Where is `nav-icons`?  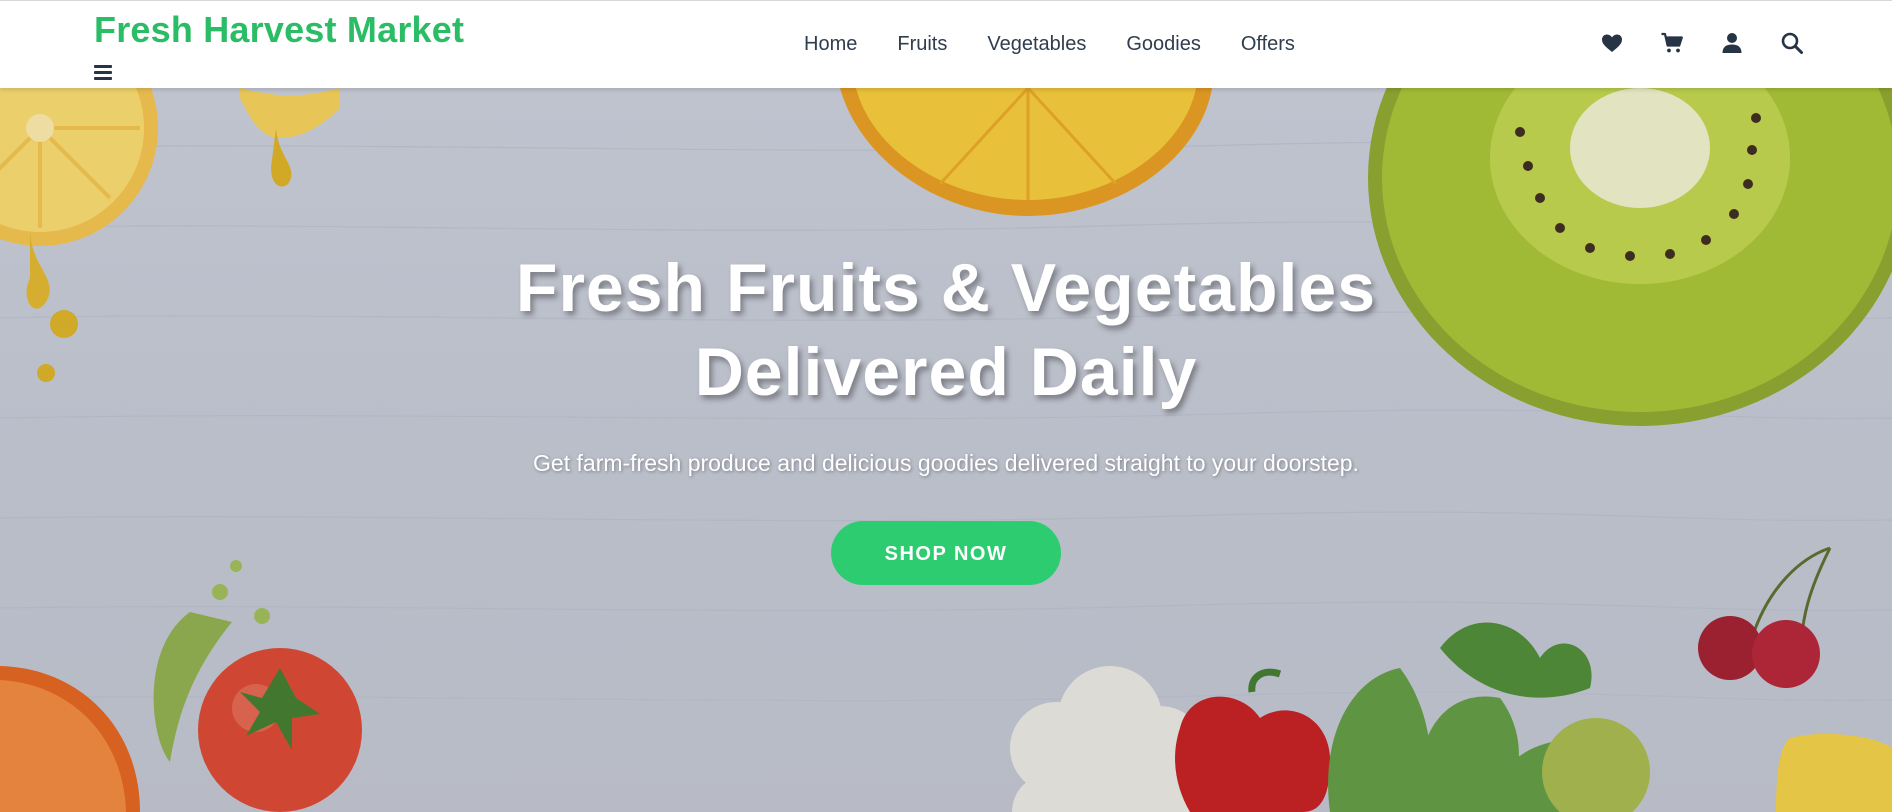
nav-icons is located at coordinates (1702, 43).